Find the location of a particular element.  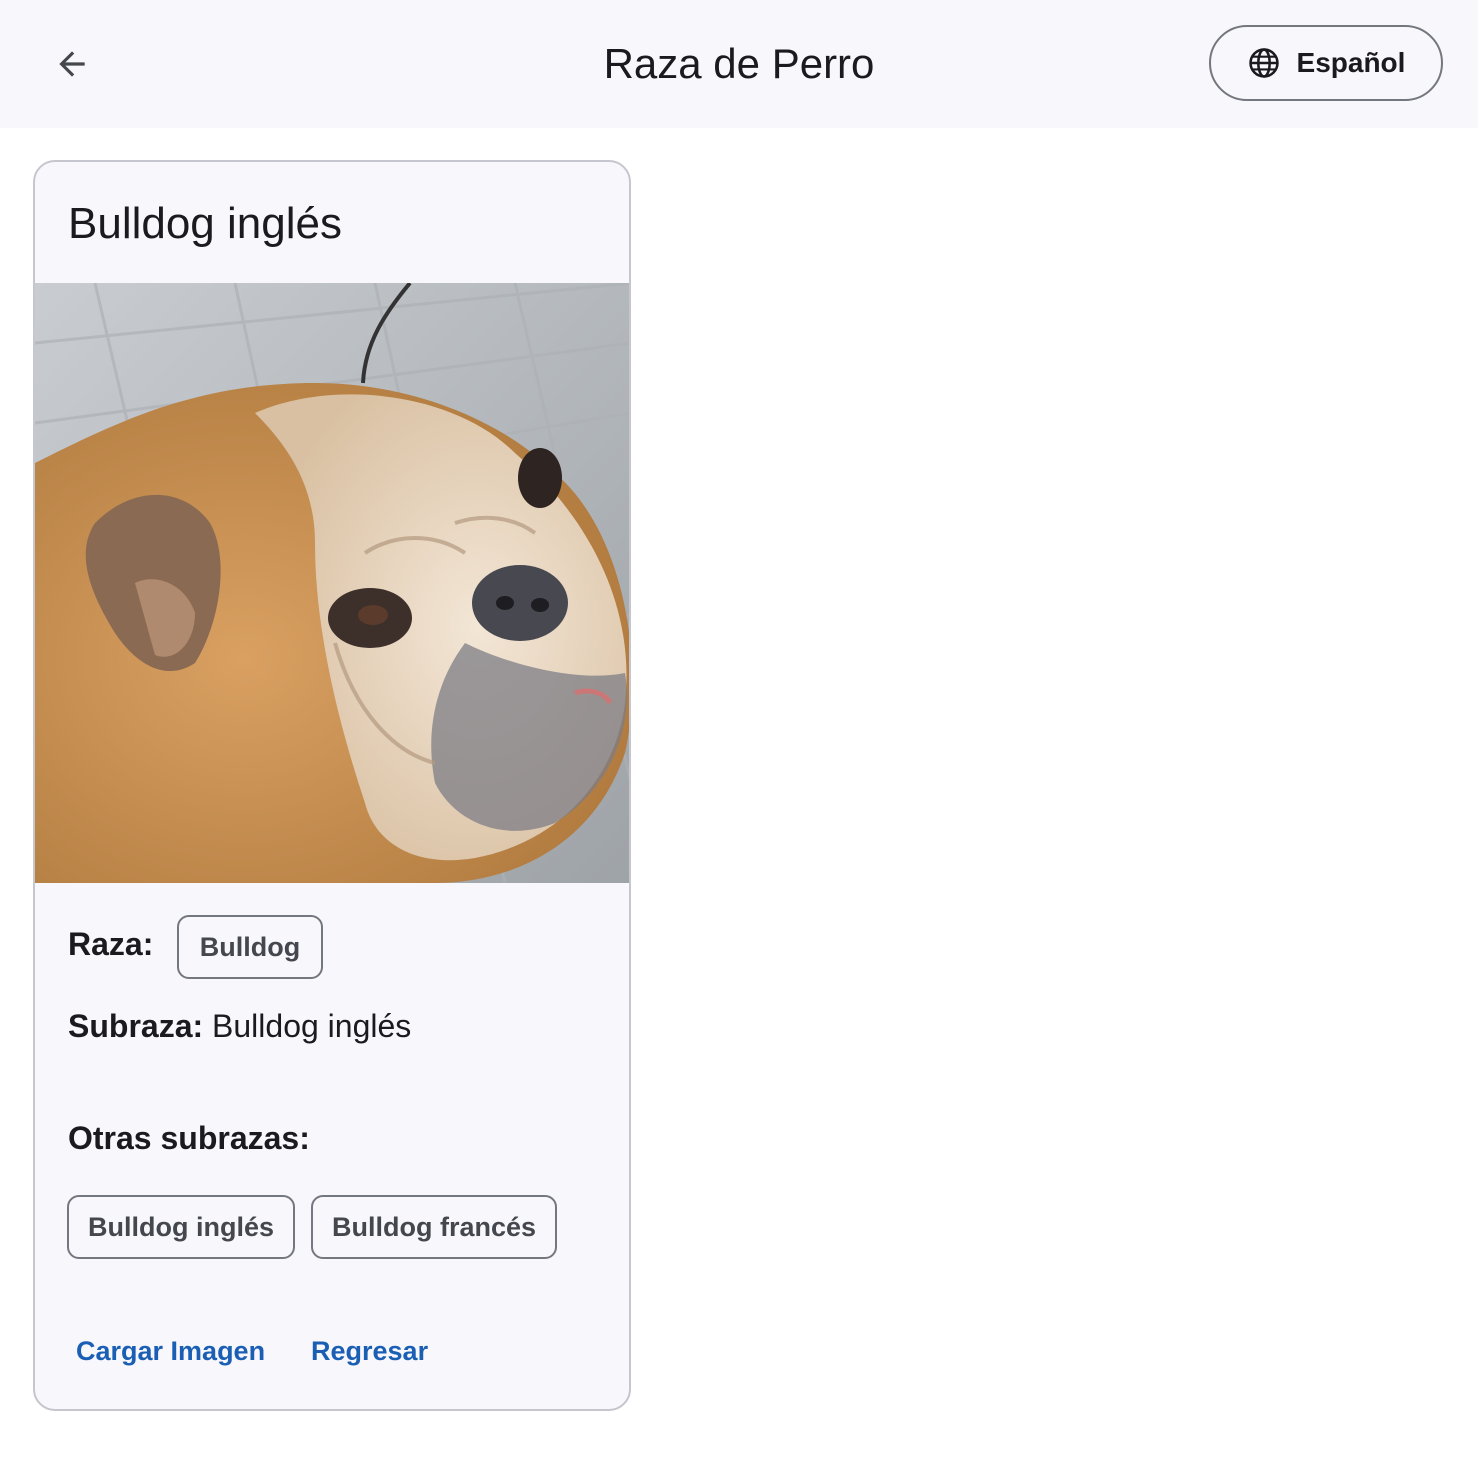

globe-icon is located at coordinates (1264, 63).